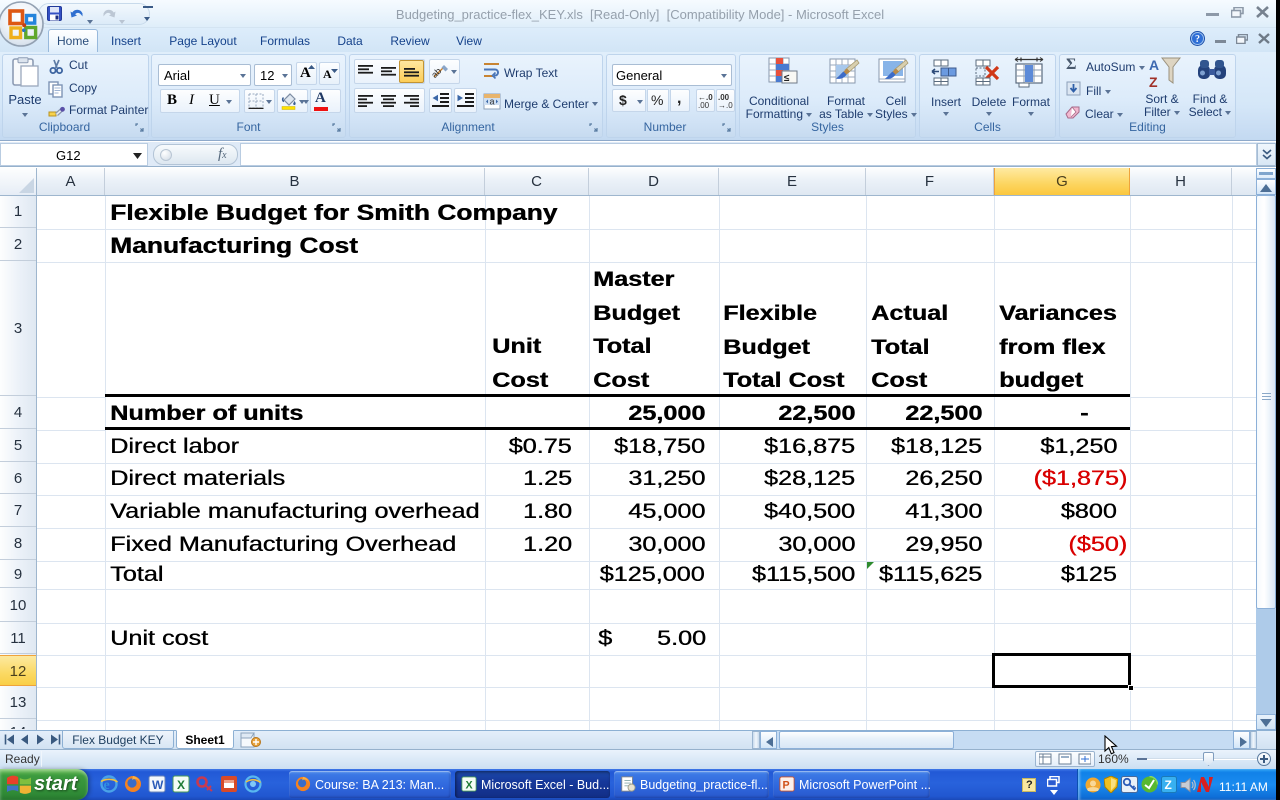  What do you see at coordinates (1154, 65) in the screenshot?
I see `svg-text: A` at bounding box center [1154, 65].